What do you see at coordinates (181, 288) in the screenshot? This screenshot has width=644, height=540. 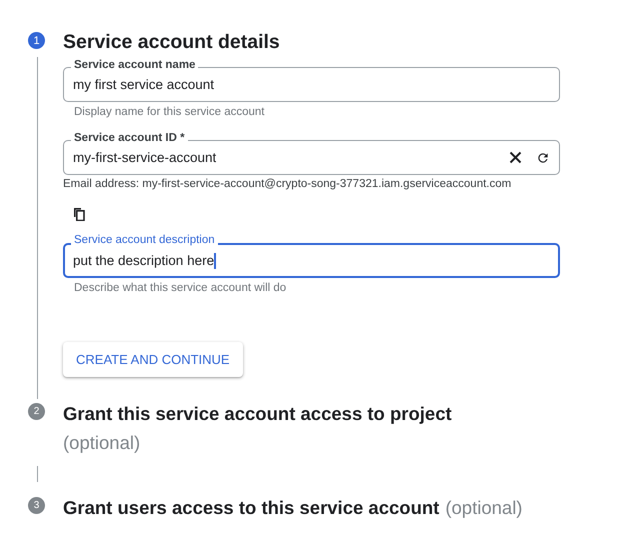 I see `field-hint: Describe what this service account will do` at bounding box center [181, 288].